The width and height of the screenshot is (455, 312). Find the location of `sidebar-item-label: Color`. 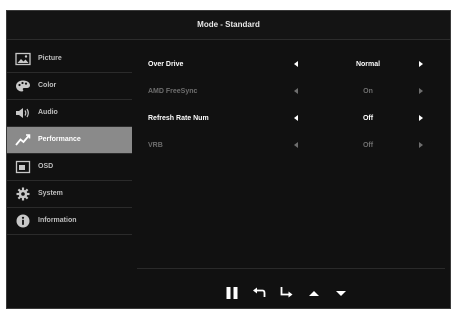

sidebar-item-label: Color is located at coordinates (47, 85).